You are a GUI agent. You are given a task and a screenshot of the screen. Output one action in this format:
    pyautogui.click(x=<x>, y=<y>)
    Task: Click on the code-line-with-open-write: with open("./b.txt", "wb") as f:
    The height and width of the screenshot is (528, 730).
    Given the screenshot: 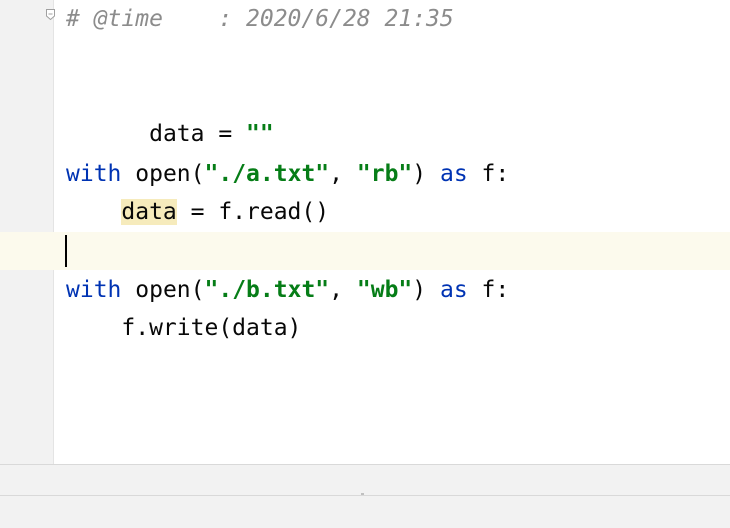 What is the action you would take?
    pyautogui.click(x=287, y=290)
    